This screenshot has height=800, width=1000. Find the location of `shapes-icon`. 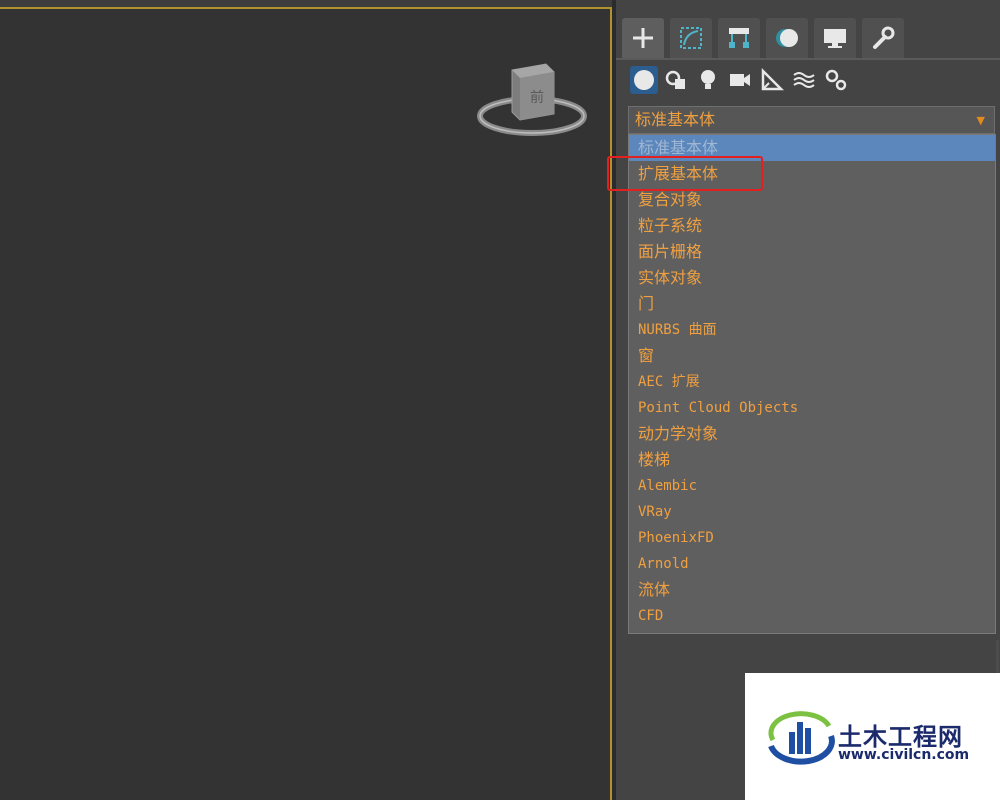

shapes-icon is located at coordinates (675, 79).